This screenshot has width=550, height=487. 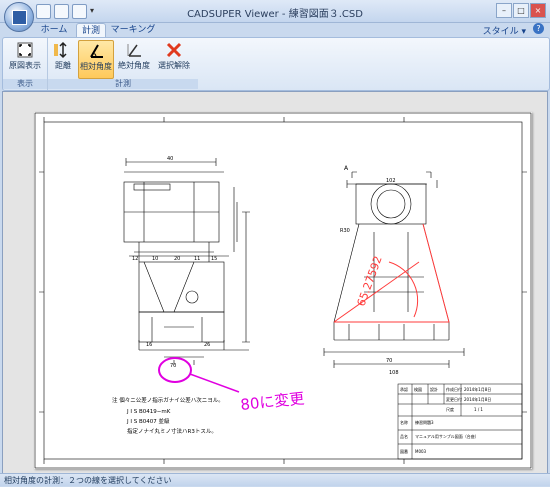 What do you see at coordinates (345, 231) in the screenshot?
I see `dim-r30: R30` at bounding box center [345, 231].